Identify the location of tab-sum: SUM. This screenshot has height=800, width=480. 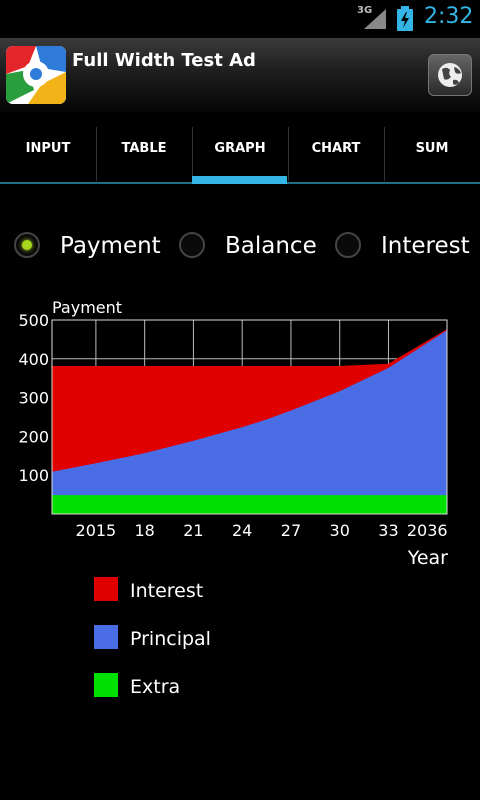
(432, 154).